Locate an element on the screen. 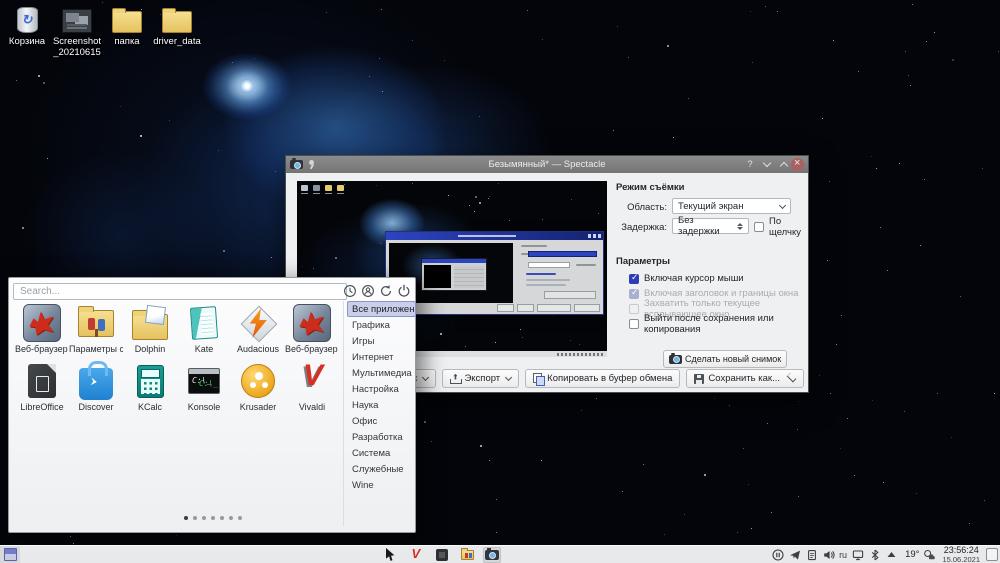  category-item: Разработка is located at coordinates (381, 437).